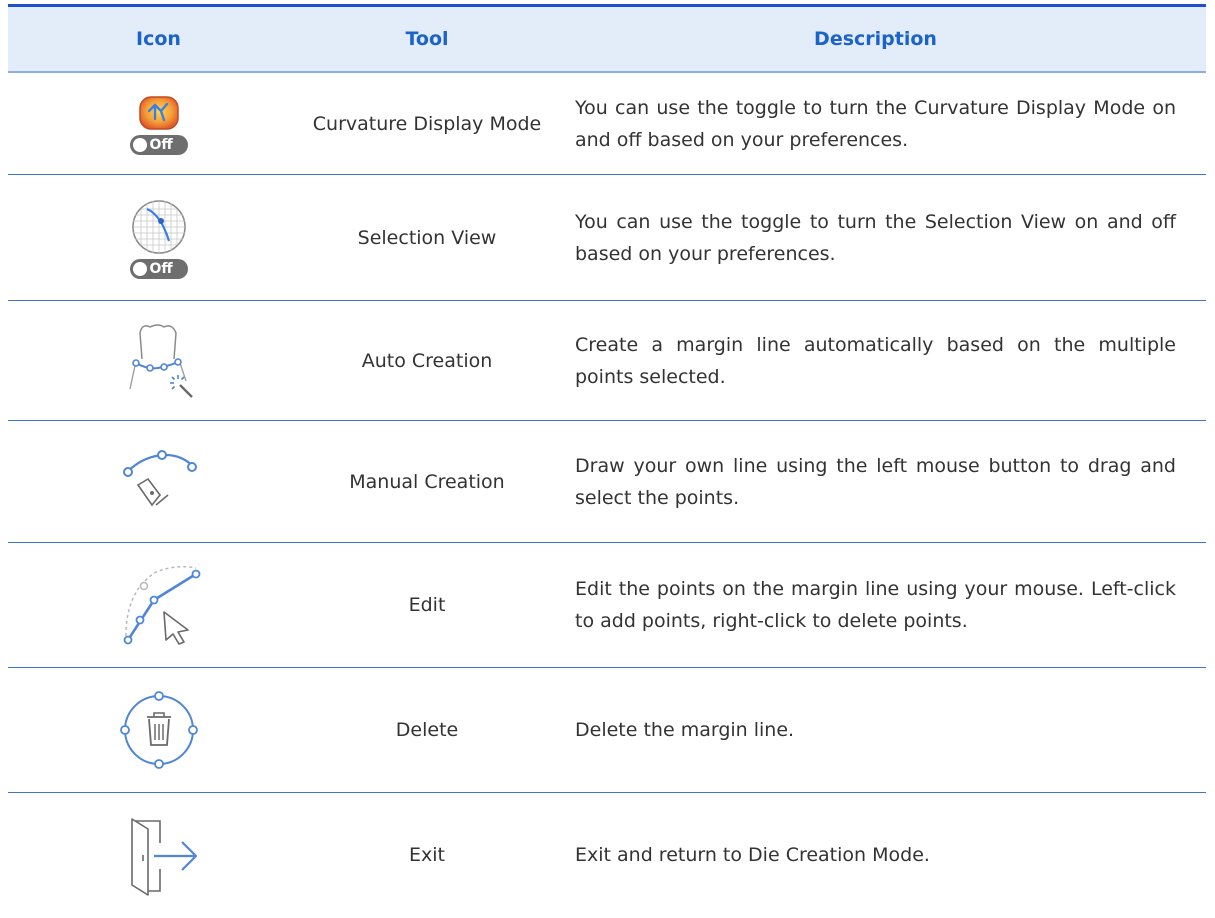  Describe the element at coordinates (427, 123) in the screenshot. I see `tool-name: Curvature Display Mode` at that location.